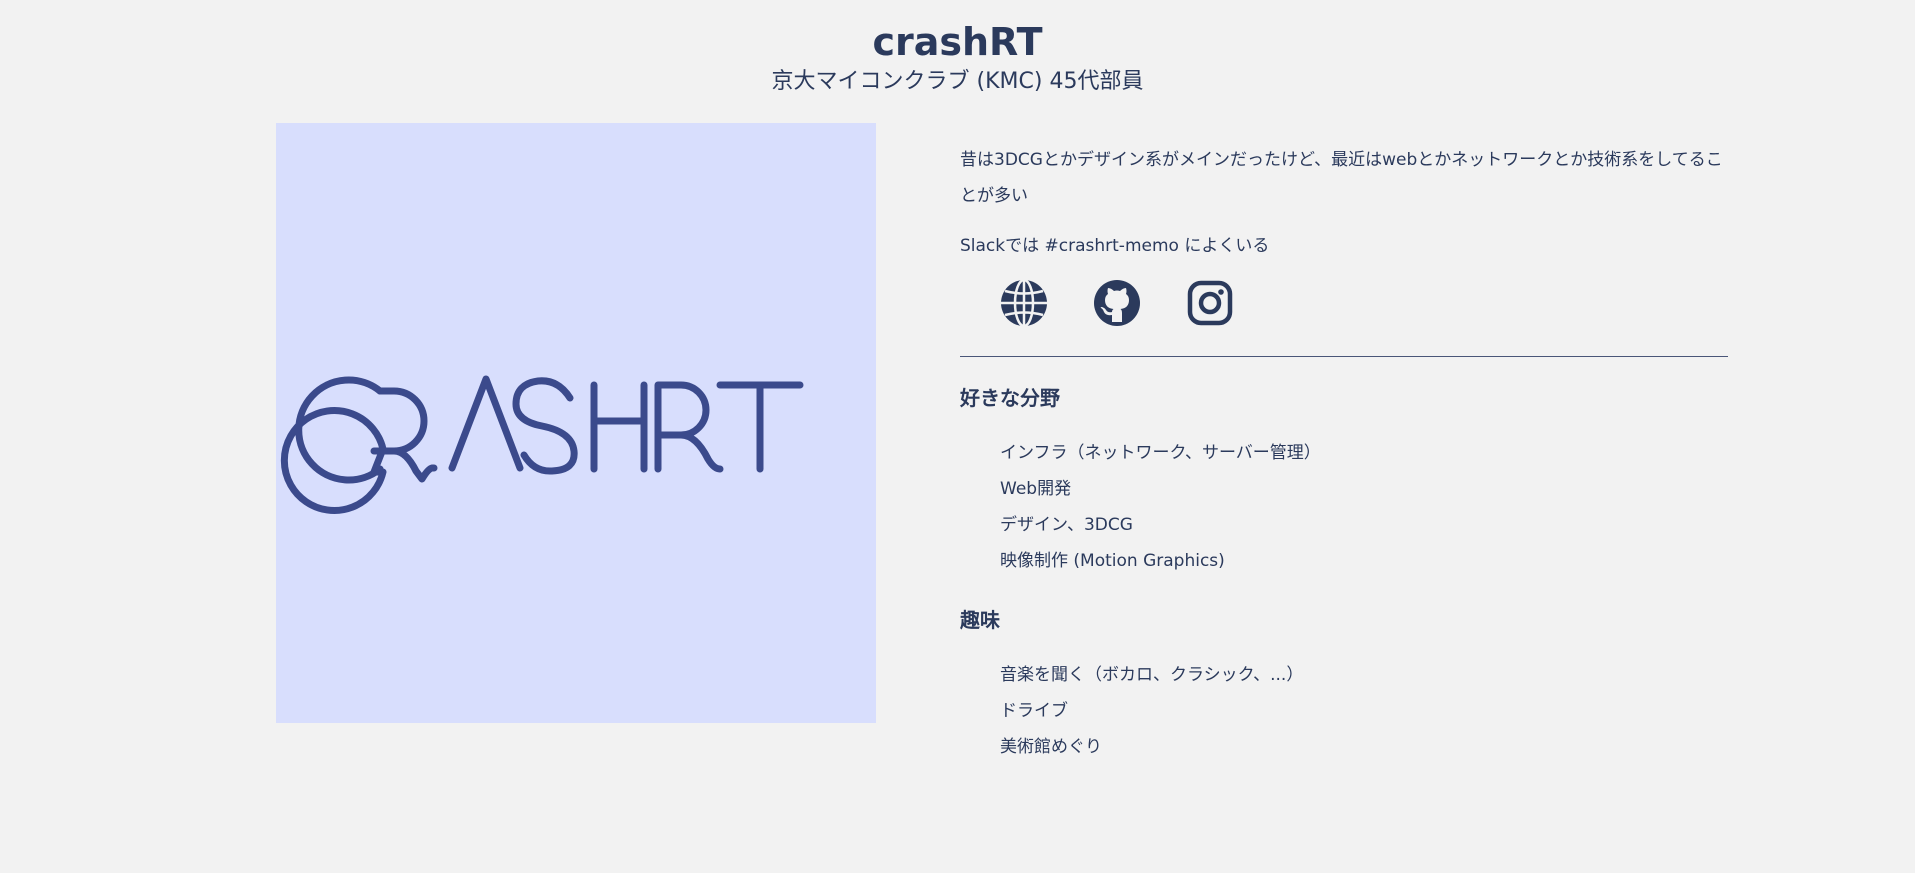  I want to click on instagram-link, so click(1210, 303).